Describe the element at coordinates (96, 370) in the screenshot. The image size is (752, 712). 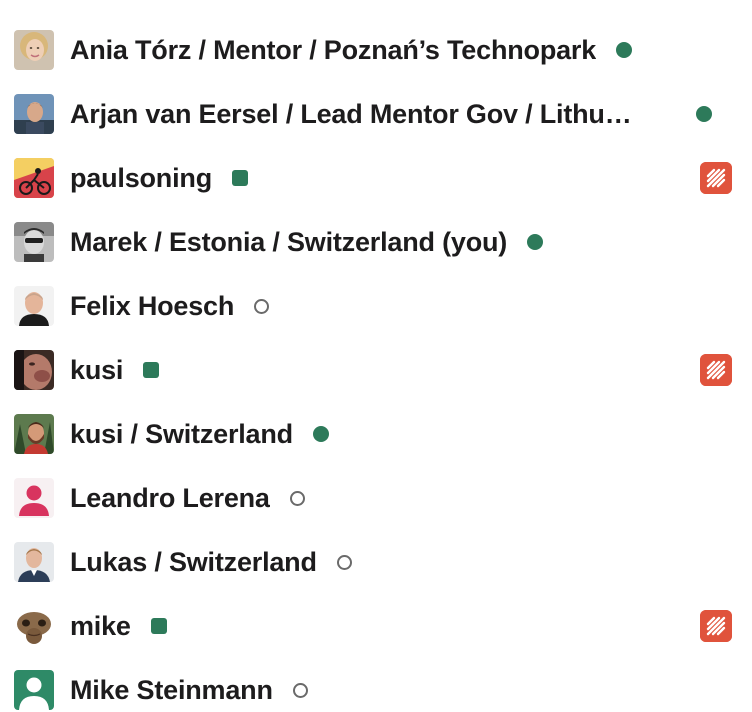
I see `member-name: kusi` at that location.